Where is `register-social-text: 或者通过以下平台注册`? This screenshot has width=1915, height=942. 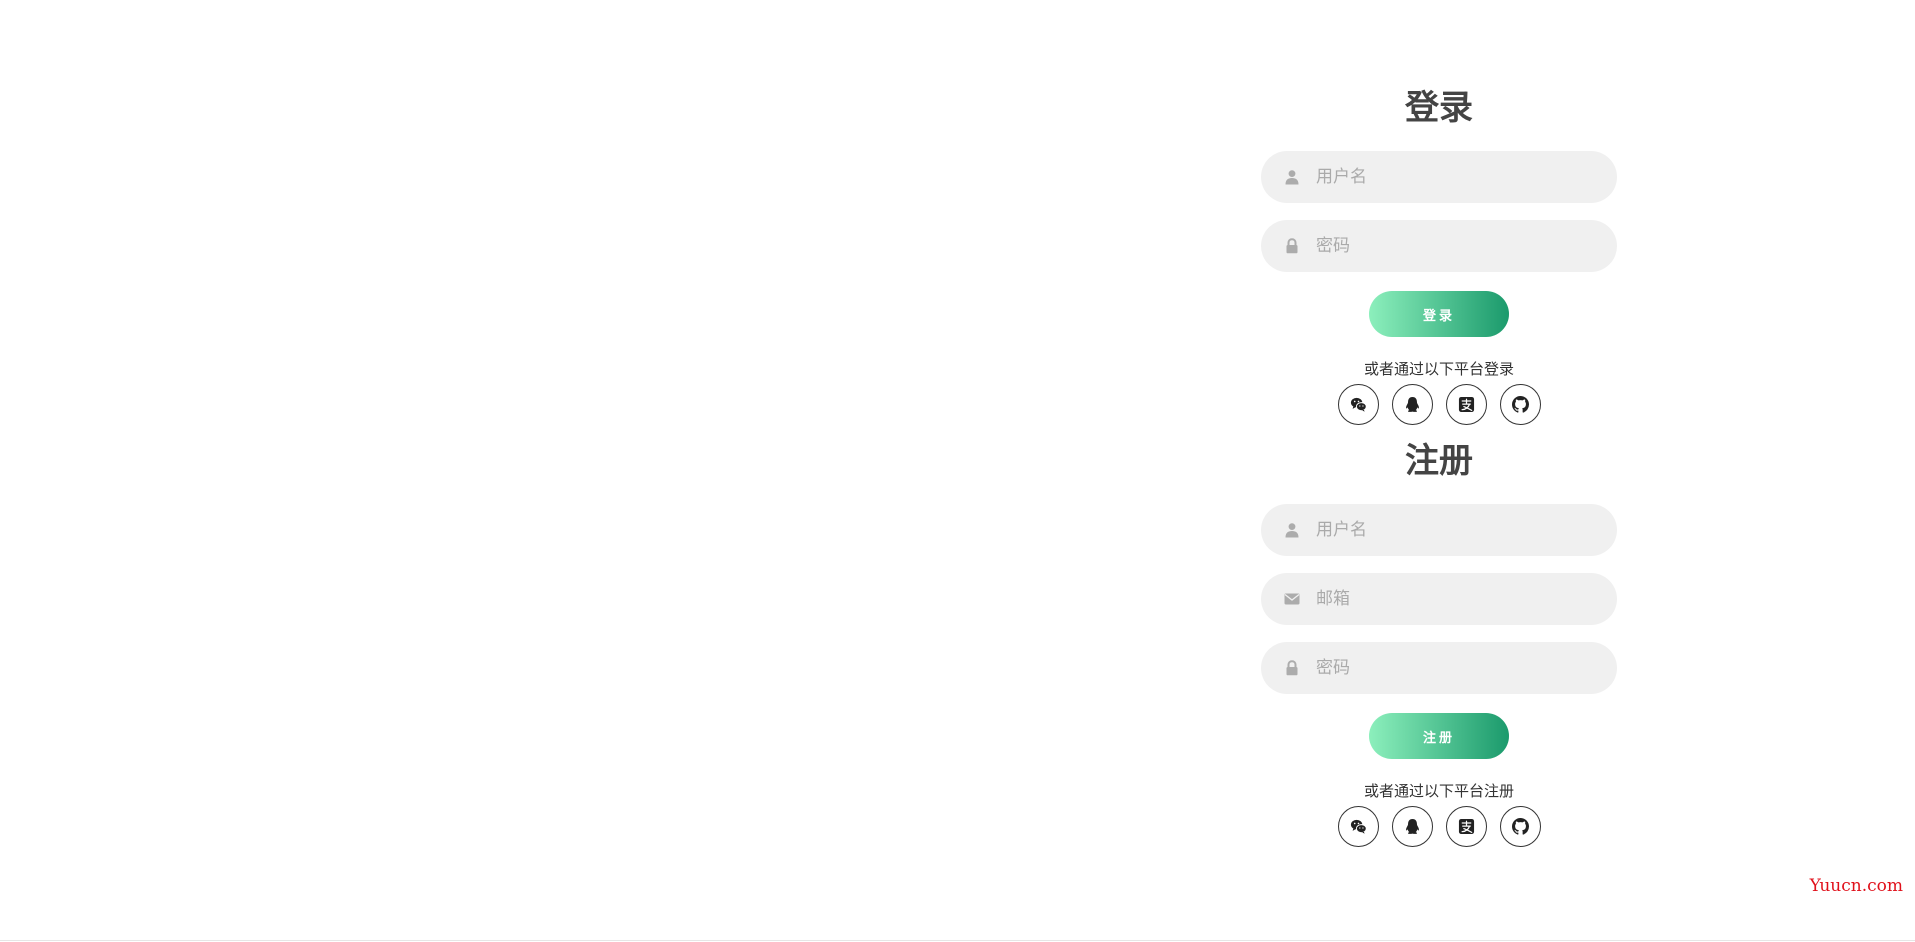
register-social-text: 或者通过以下平台注册 is located at coordinates (1438, 791).